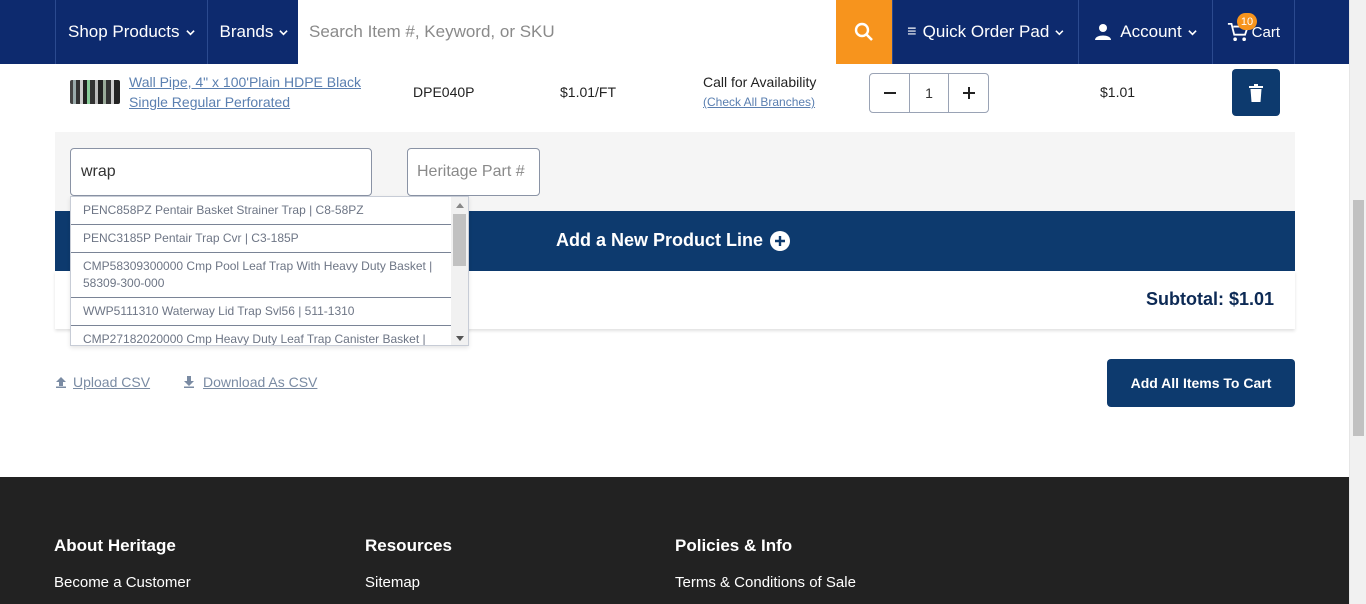 The width and height of the screenshot is (1366, 604). Describe the element at coordinates (460, 338) in the screenshot. I see `scroll-down-arrow-icon` at that location.